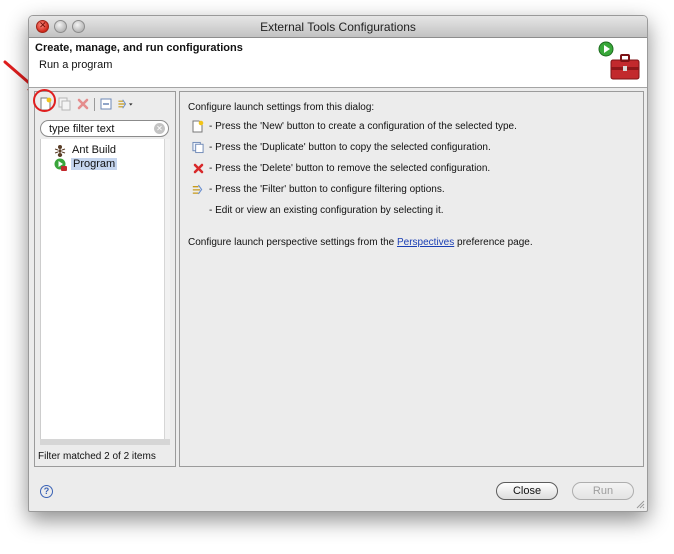  Describe the element at coordinates (60, 150) in the screenshot. I see `ant-icon` at that location.